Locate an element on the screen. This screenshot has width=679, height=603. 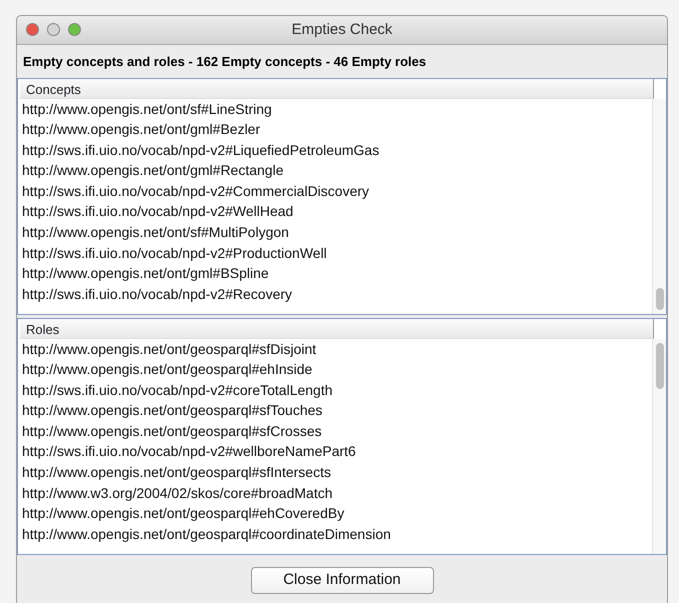
list-item: http://www.opengis.net/ont/geosparql#sfDisjoint is located at coordinates (337, 349).